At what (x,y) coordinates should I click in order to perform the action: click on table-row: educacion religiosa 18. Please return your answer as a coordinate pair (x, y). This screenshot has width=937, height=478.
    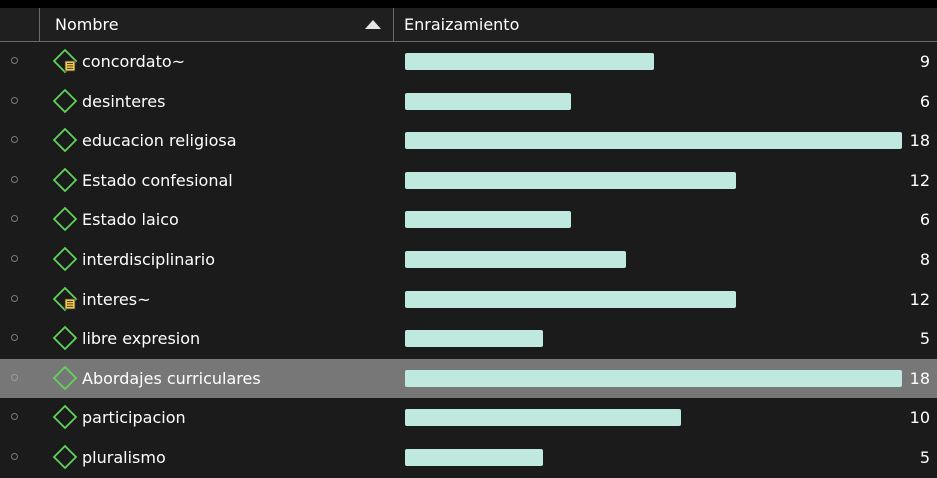
    Looking at the image, I should click on (468, 141).